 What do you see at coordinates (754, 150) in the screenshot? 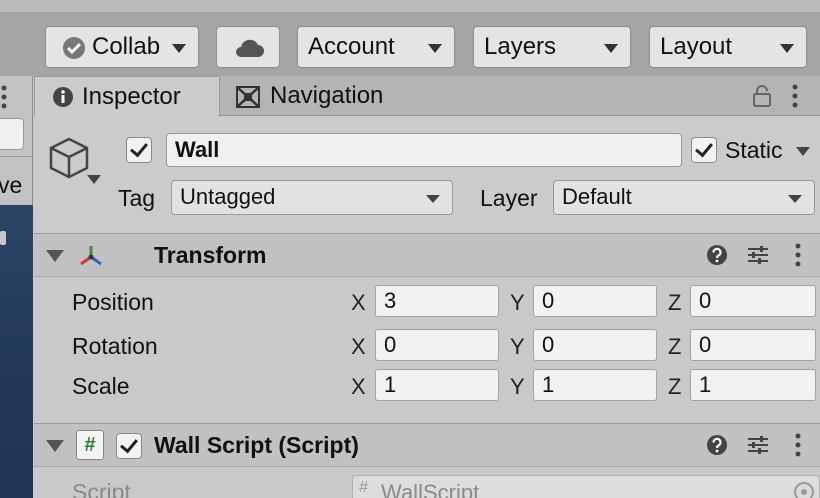
I see `static-label: Static` at bounding box center [754, 150].